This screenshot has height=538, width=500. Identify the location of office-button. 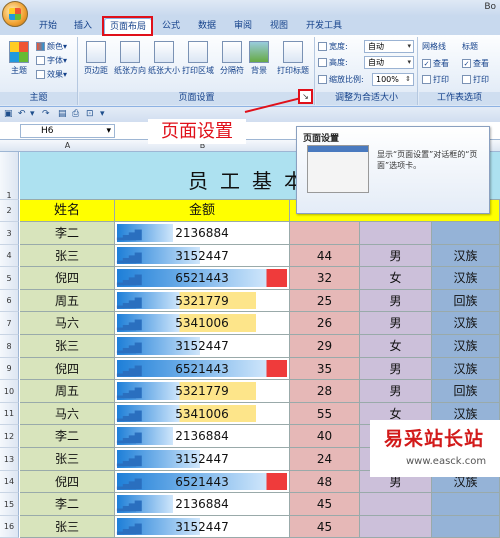
(15, 14).